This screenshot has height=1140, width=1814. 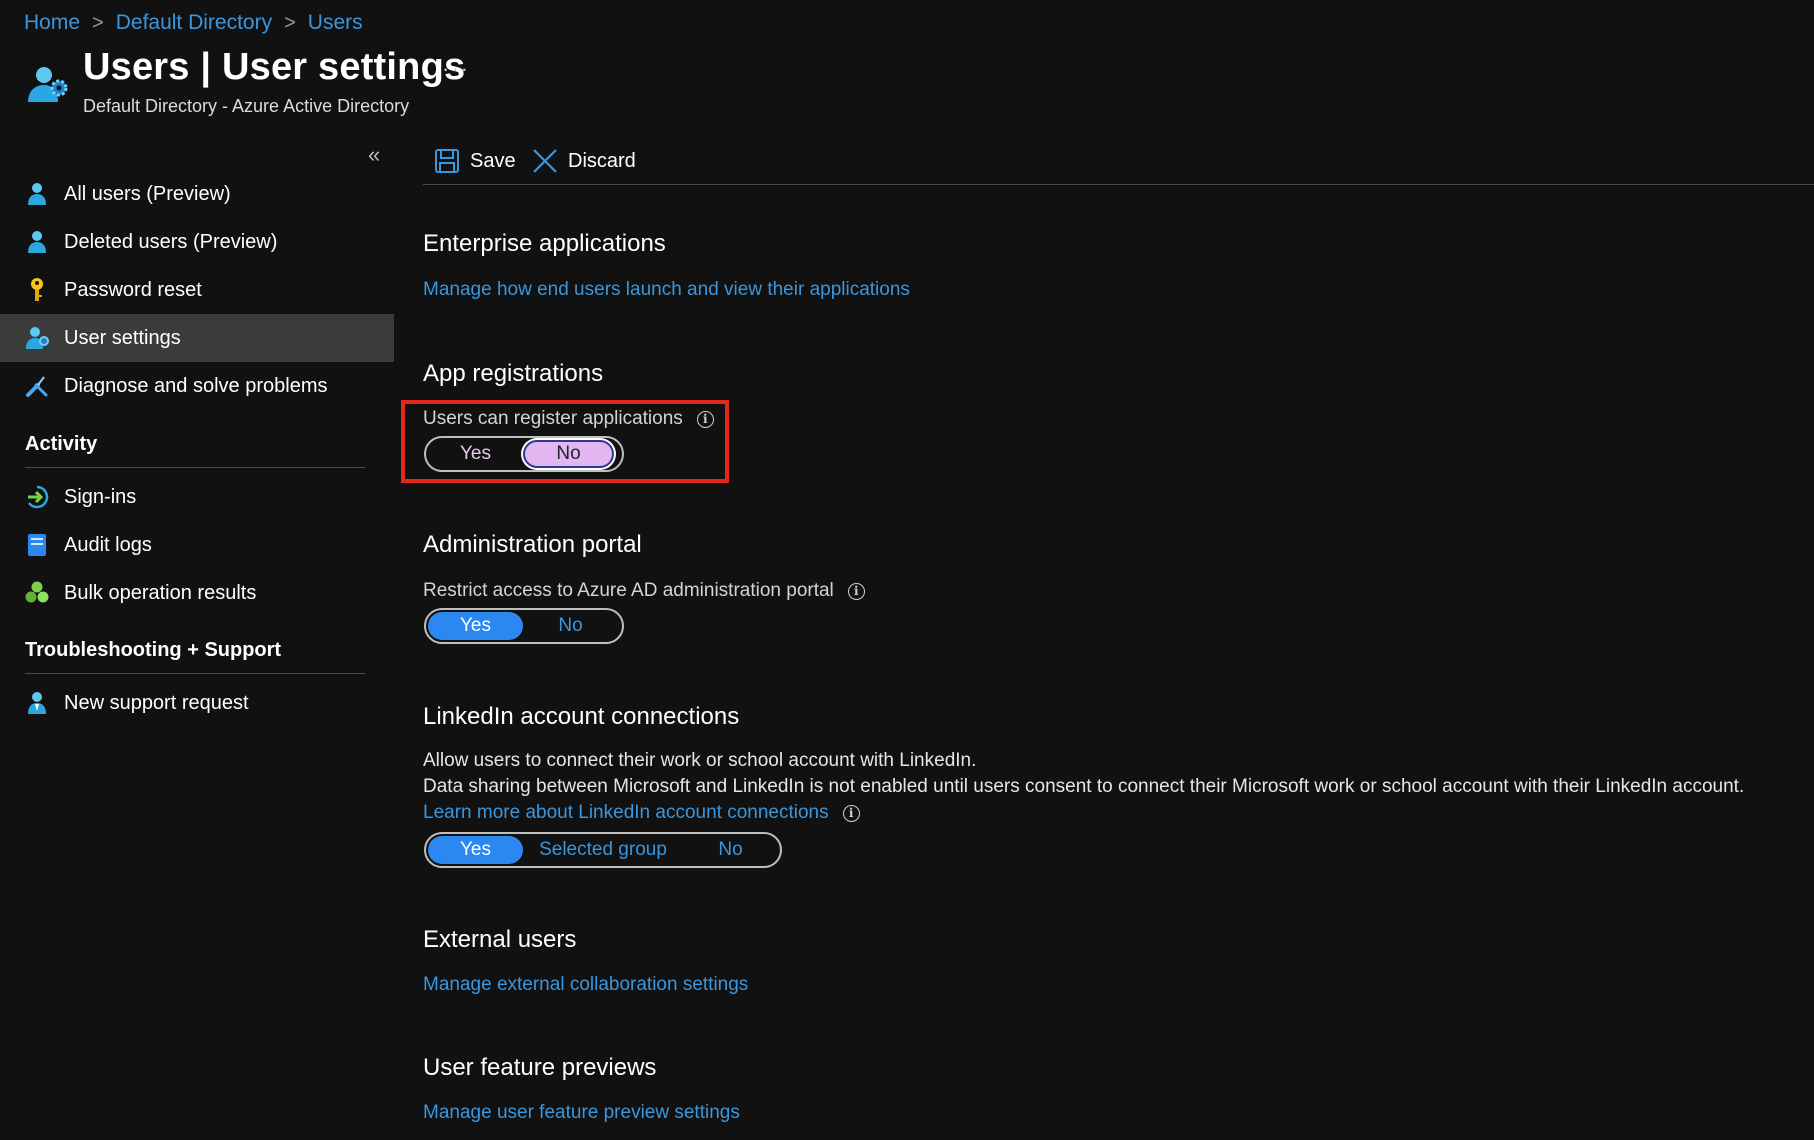 What do you see at coordinates (156, 702) in the screenshot?
I see `sidebar-item-label: New support request` at bounding box center [156, 702].